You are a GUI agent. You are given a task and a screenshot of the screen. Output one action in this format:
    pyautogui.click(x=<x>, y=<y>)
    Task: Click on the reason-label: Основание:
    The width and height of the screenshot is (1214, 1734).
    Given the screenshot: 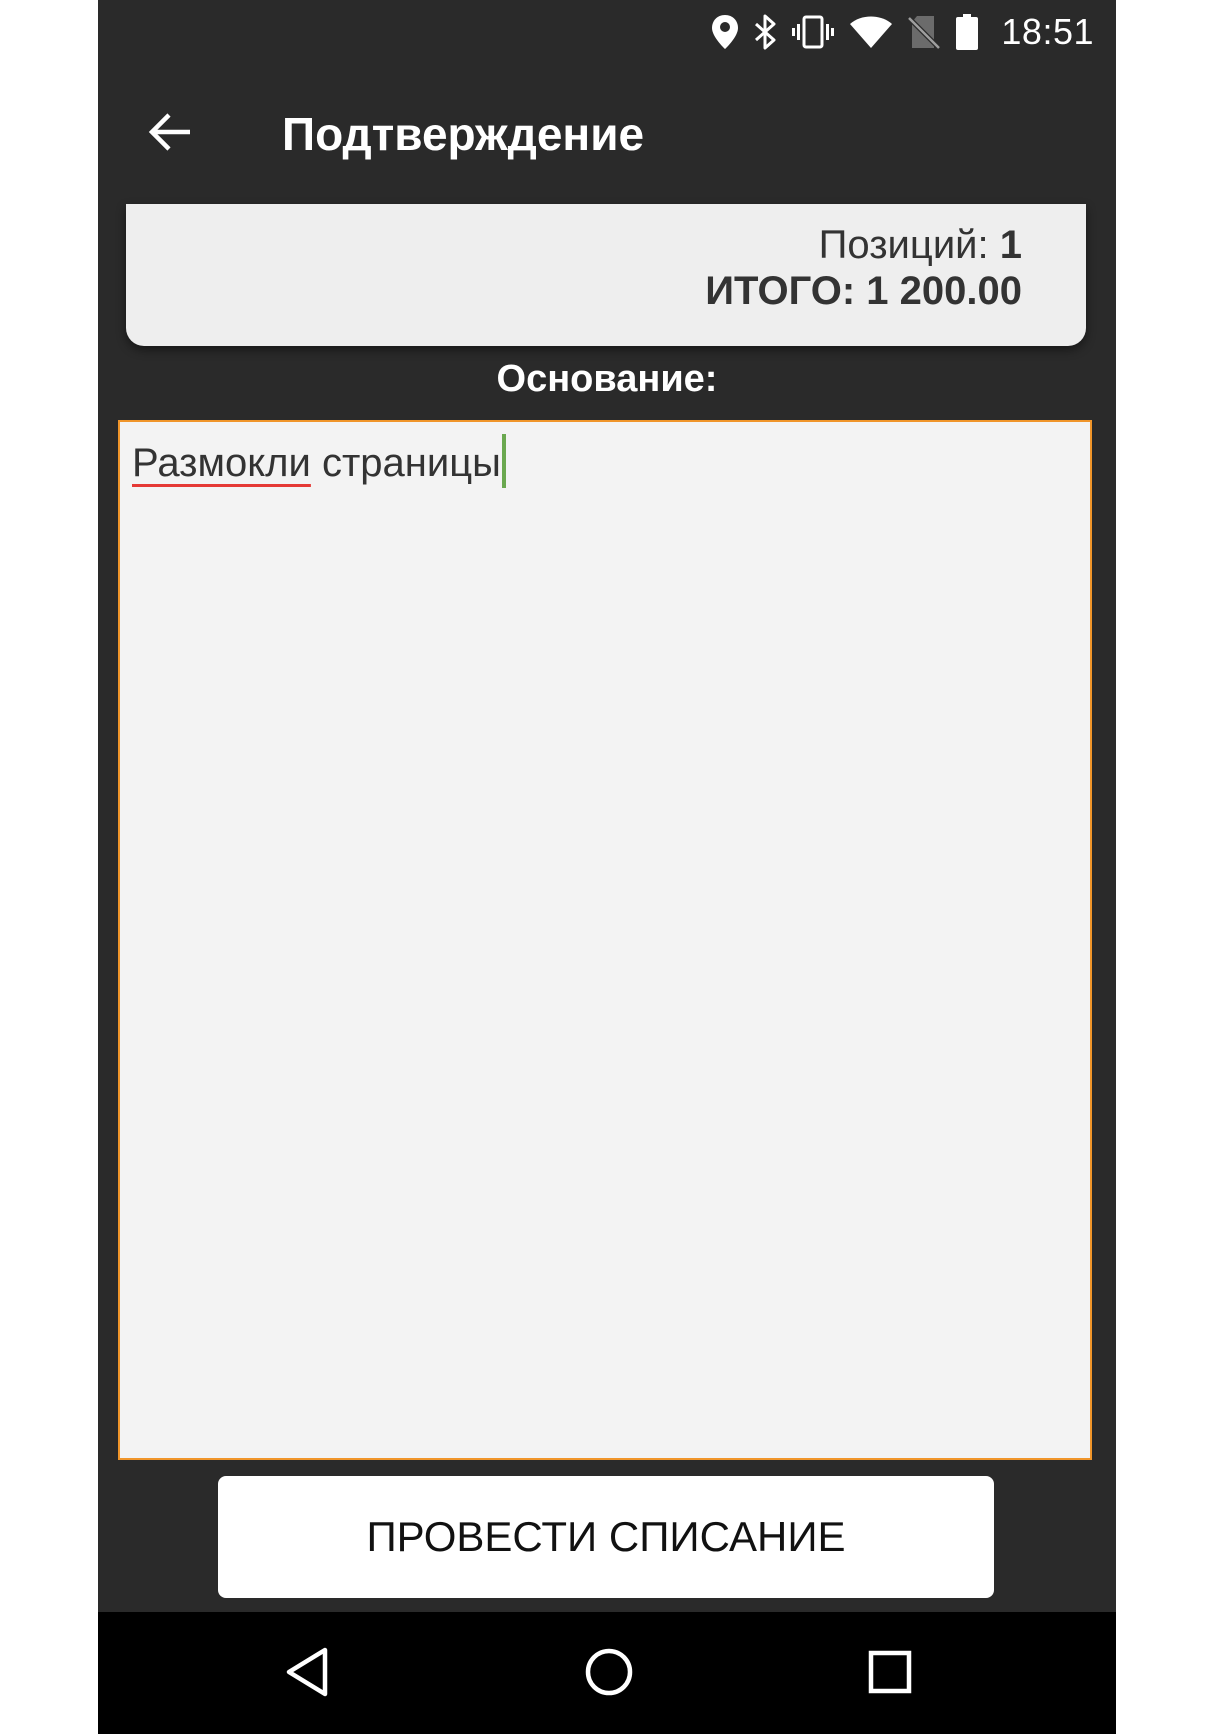 What is the action you would take?
    pyautogui.click(x=607, y=379)
    